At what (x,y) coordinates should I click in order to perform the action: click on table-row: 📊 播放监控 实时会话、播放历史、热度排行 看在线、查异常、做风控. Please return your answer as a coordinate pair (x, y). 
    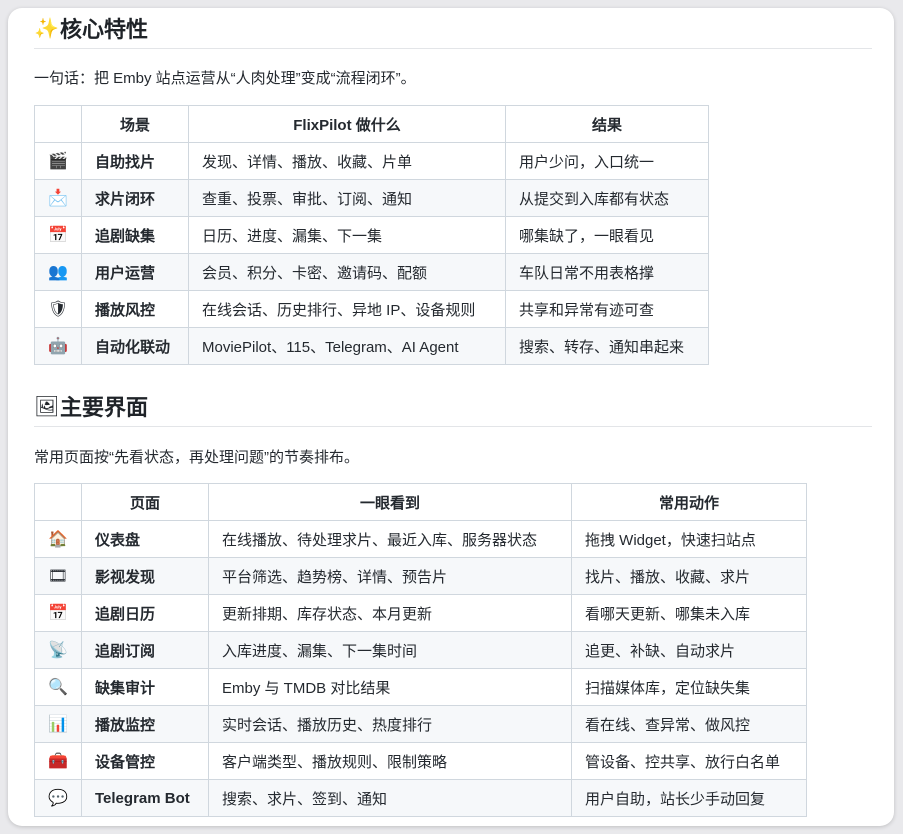
    Looking at the image, I should click on (420, 724).